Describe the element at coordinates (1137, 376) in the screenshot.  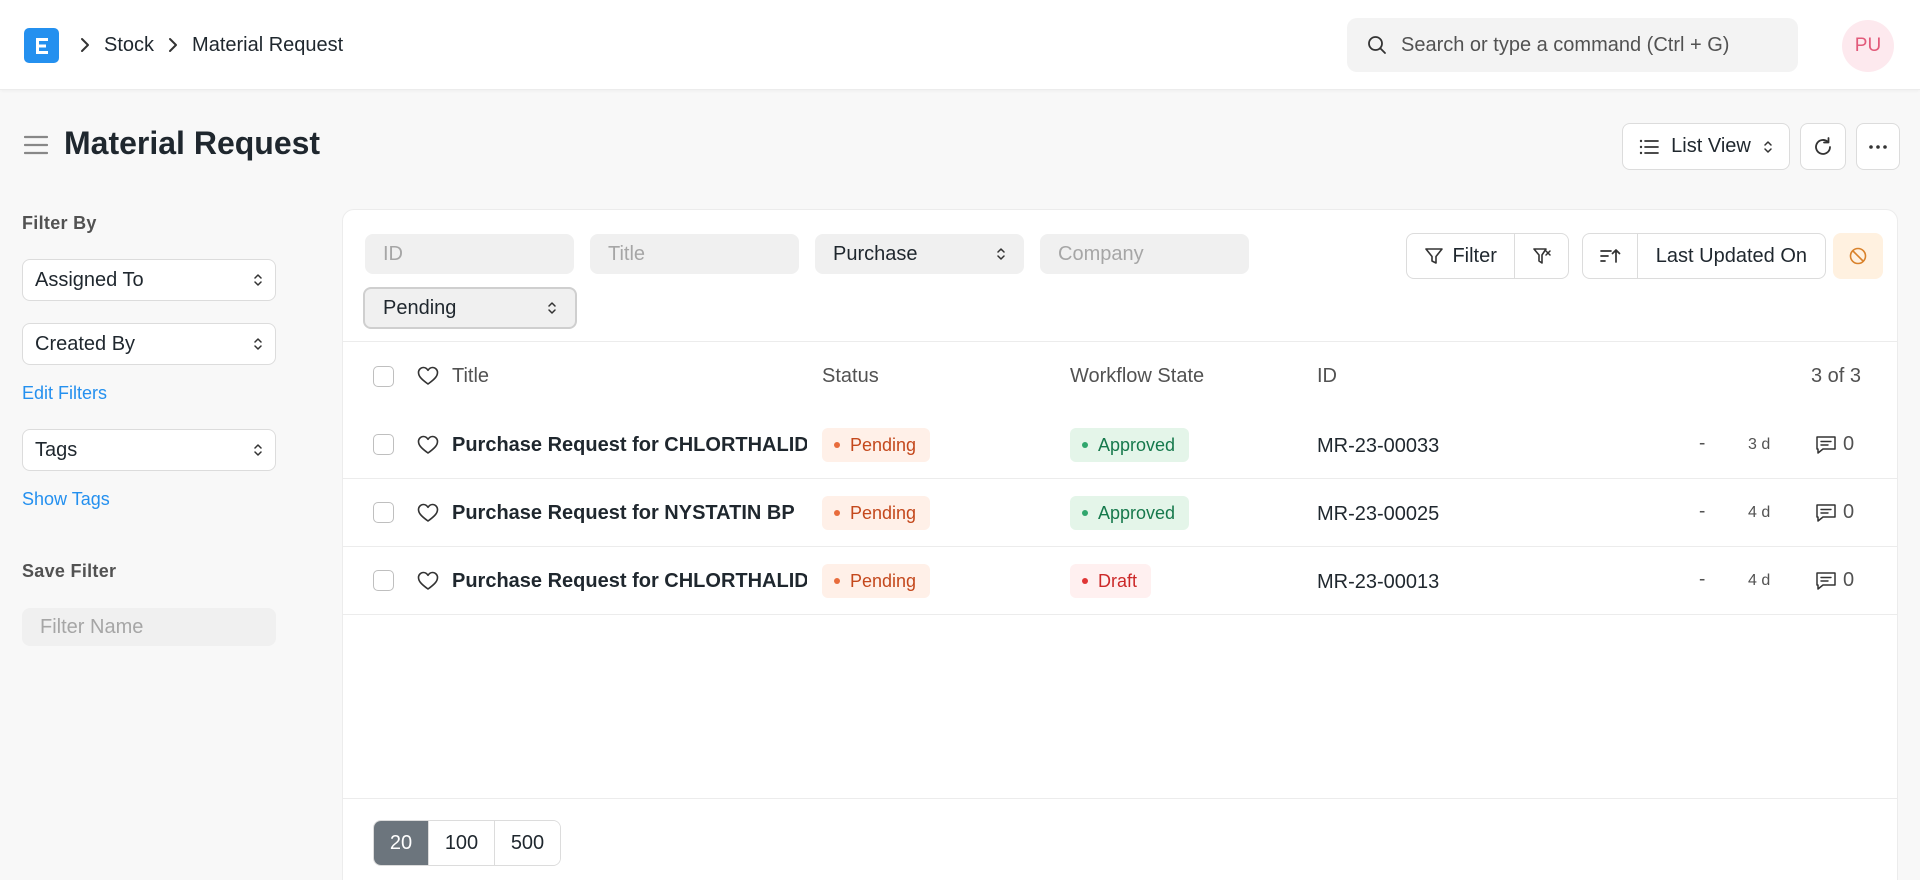
I see `column-workflow-state: Workflow State` at that location.